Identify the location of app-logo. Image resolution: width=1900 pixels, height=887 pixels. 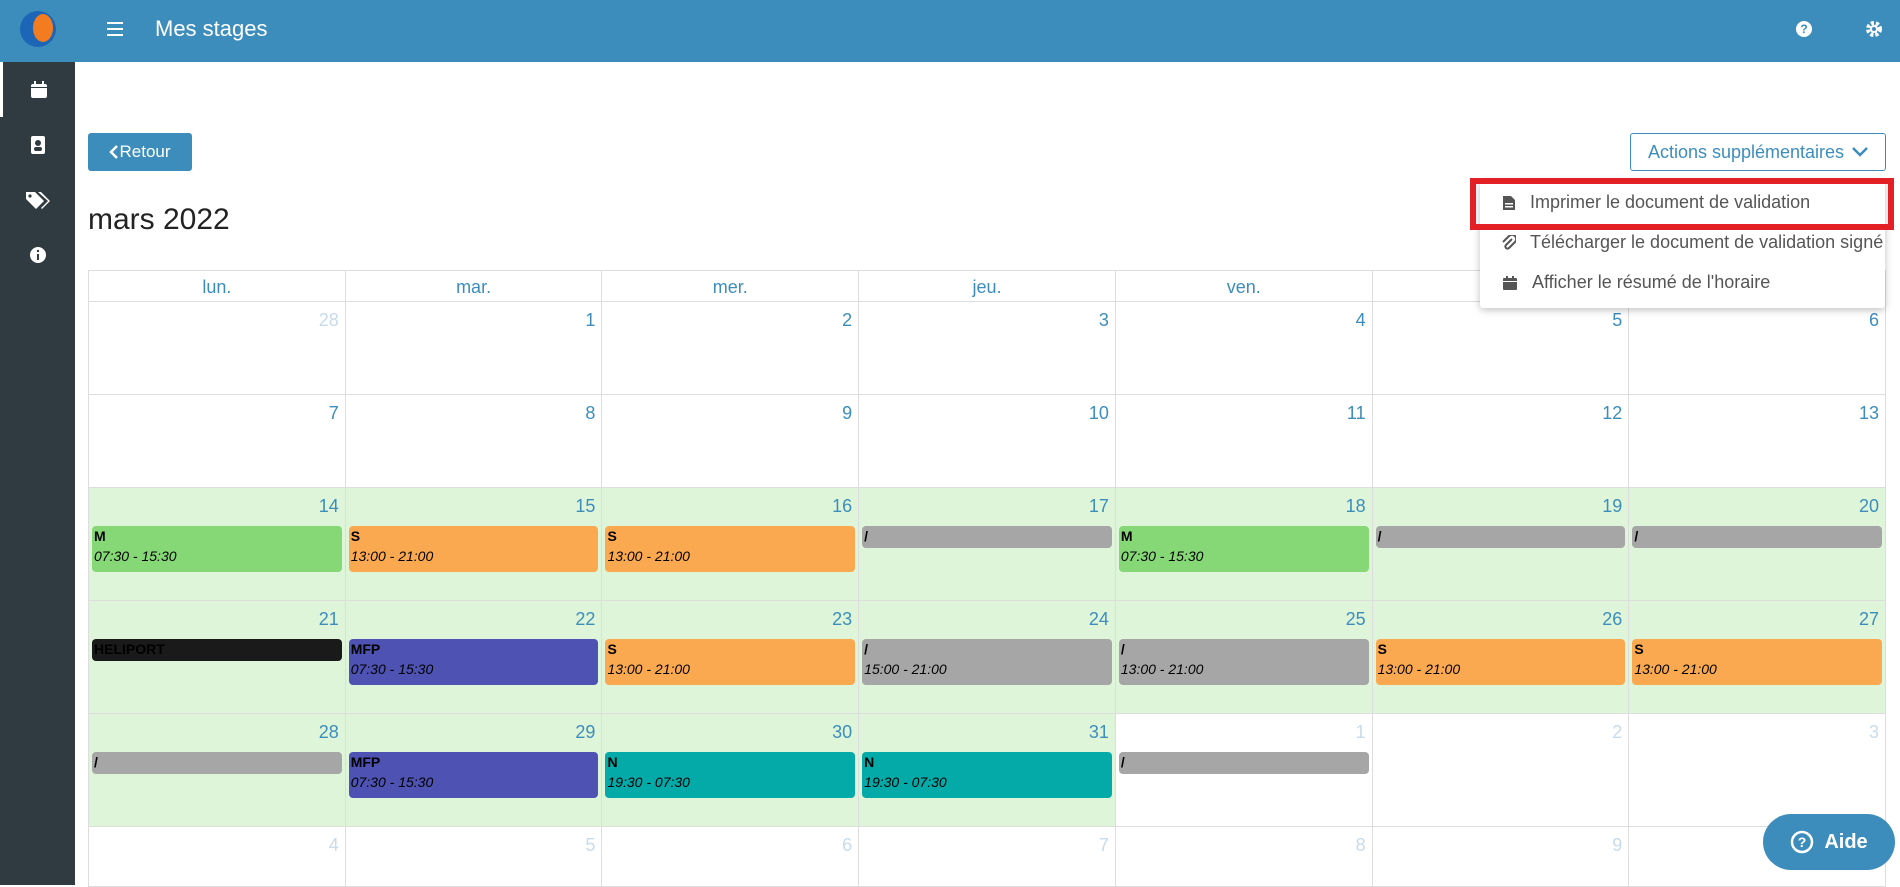
(37, 31).